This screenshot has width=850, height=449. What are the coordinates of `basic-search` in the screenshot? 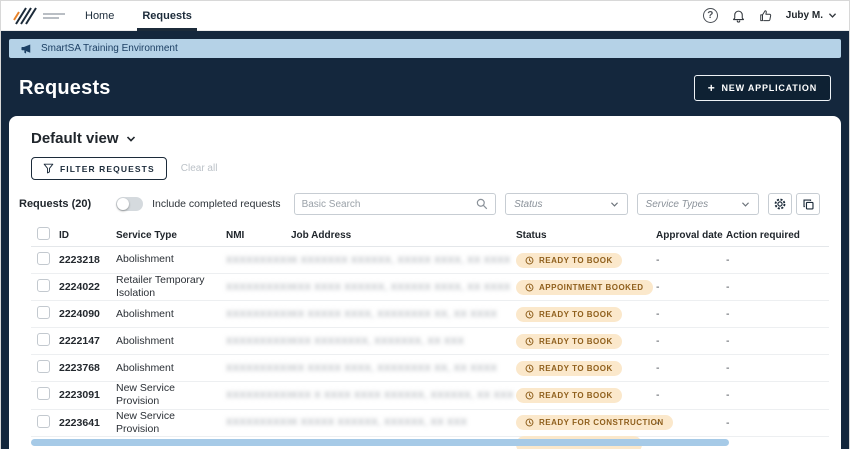 It's located at (395, 204).